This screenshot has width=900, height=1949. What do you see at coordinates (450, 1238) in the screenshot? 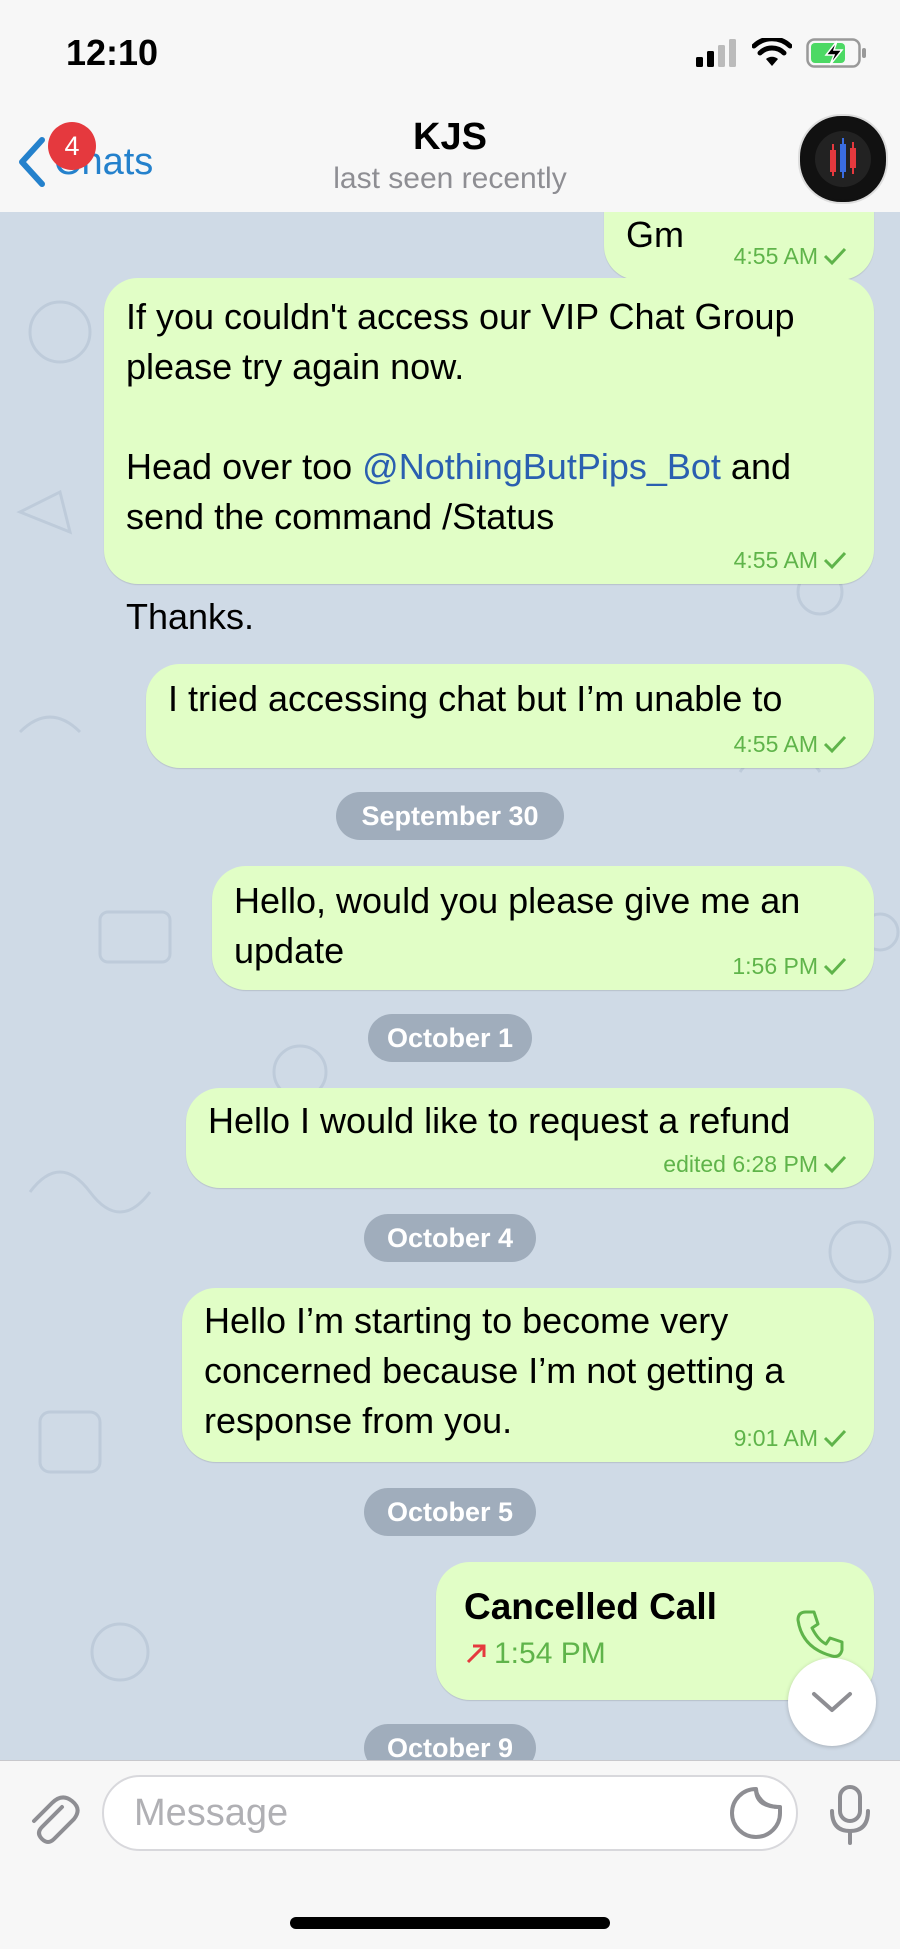
I see `date-separator: October 4` at bounding box center [450, 1238].